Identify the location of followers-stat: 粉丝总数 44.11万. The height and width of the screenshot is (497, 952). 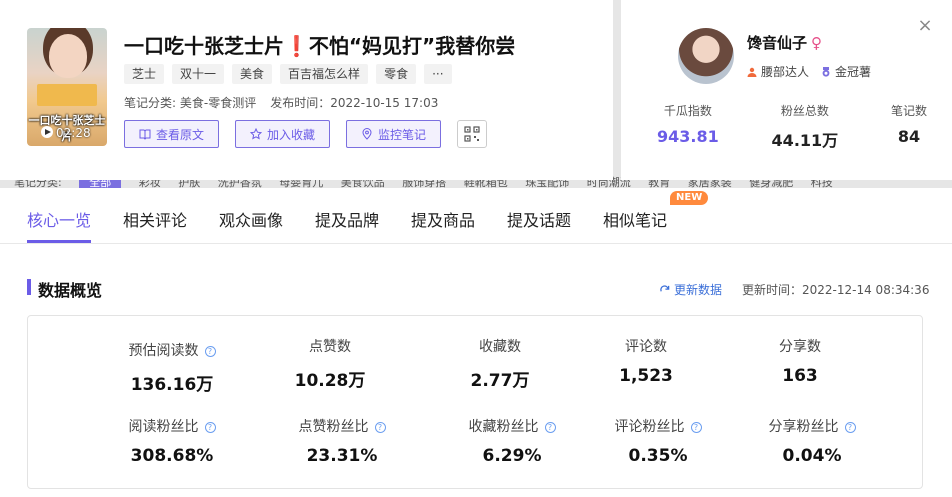
(805, 126).